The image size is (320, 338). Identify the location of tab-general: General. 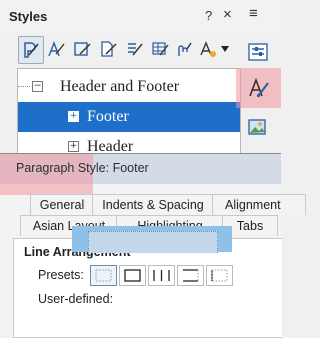
(62, 204).